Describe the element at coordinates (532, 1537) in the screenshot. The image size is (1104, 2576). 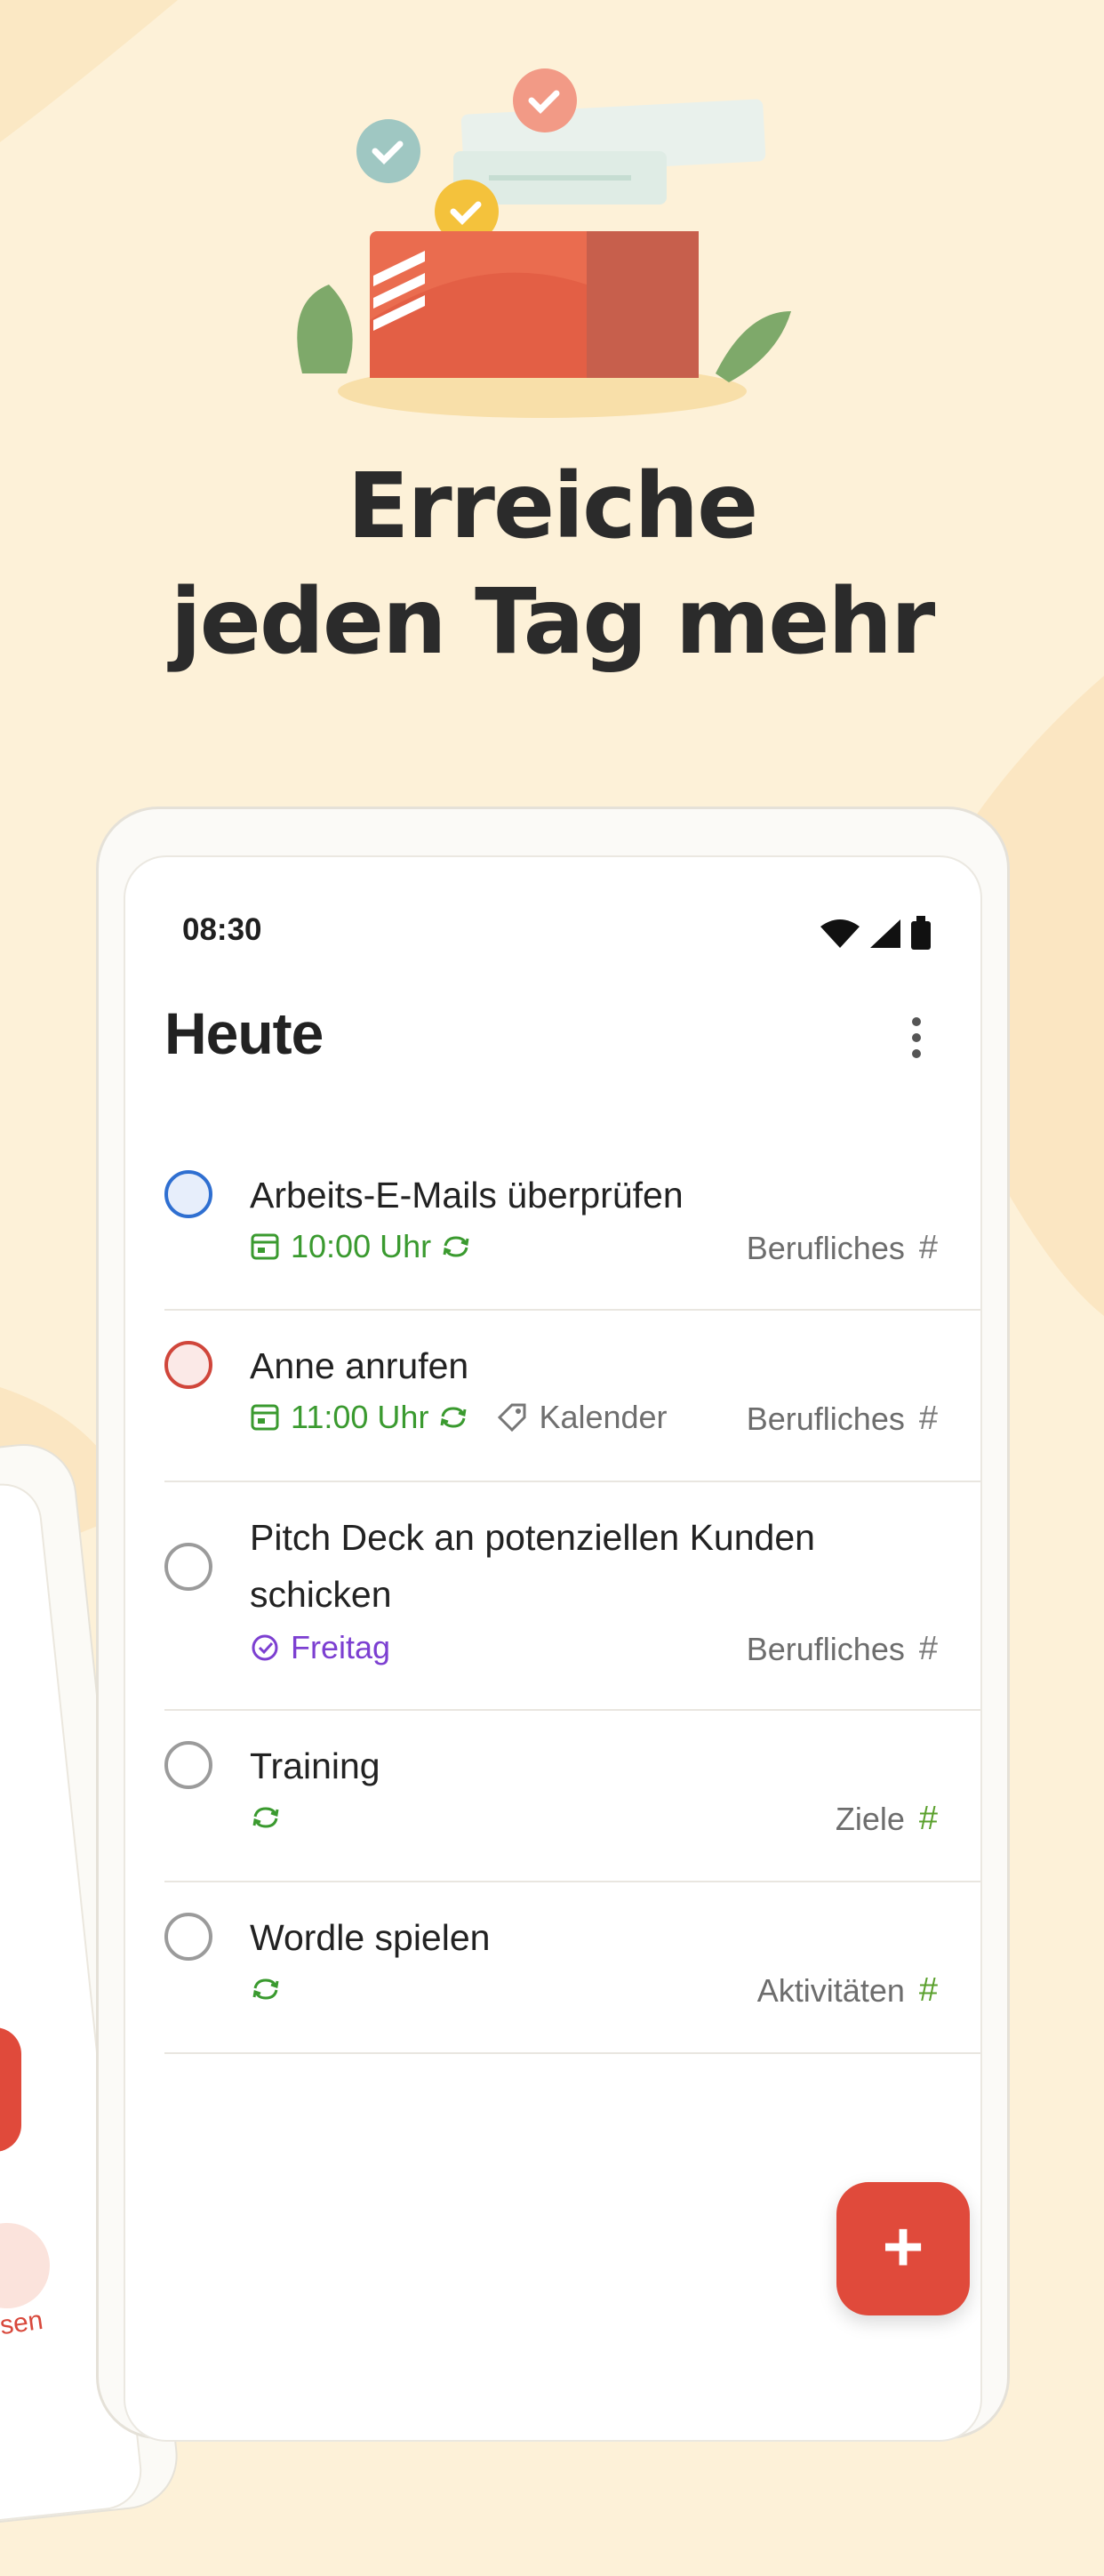
I see `task-title-line-1: Pitch Deck an potenziellen Kunden` at that location.